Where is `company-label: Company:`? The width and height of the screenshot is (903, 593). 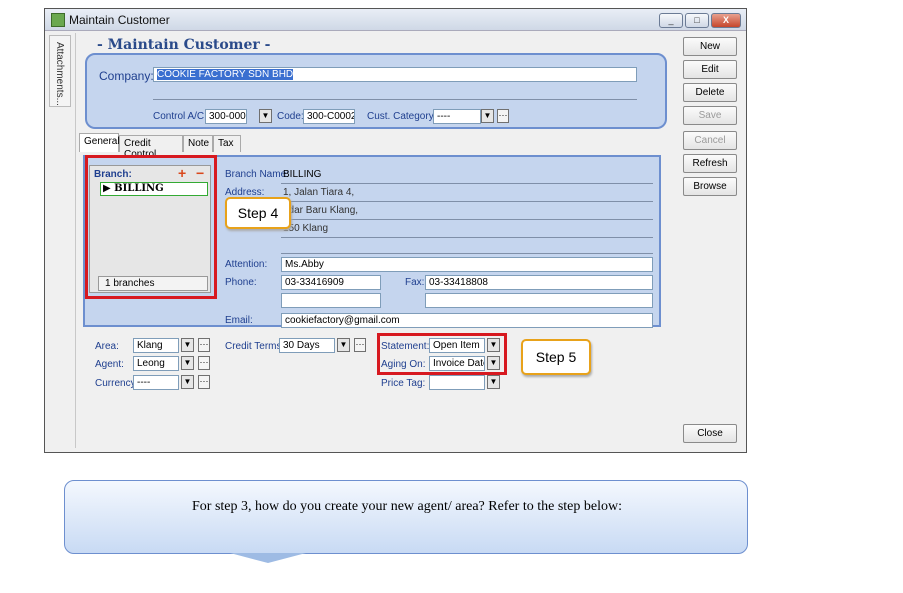 company-label: Company: is located at coordinates (126, 76).